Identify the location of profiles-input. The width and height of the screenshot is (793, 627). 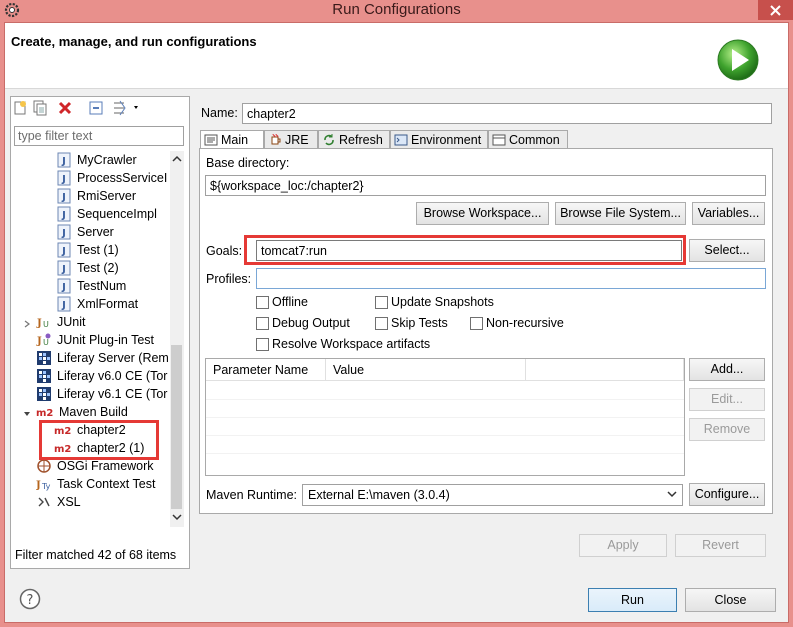
(511, 278).